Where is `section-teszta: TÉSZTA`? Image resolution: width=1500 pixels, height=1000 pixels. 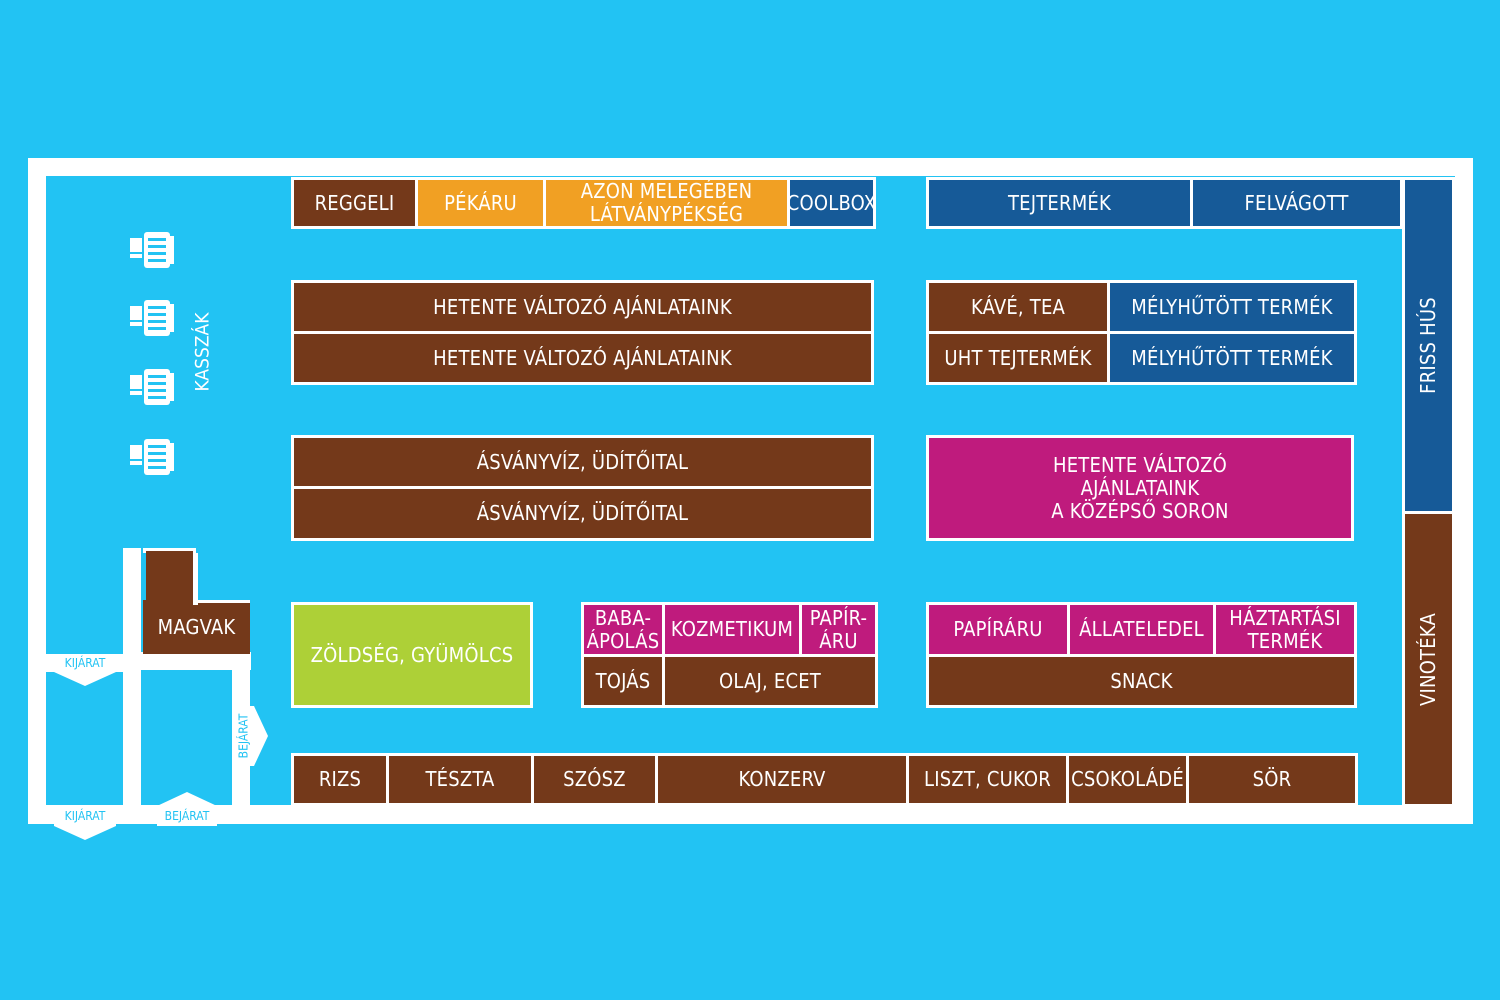 section-teszta: TÉSZTA is located at coordinates (460, 779).